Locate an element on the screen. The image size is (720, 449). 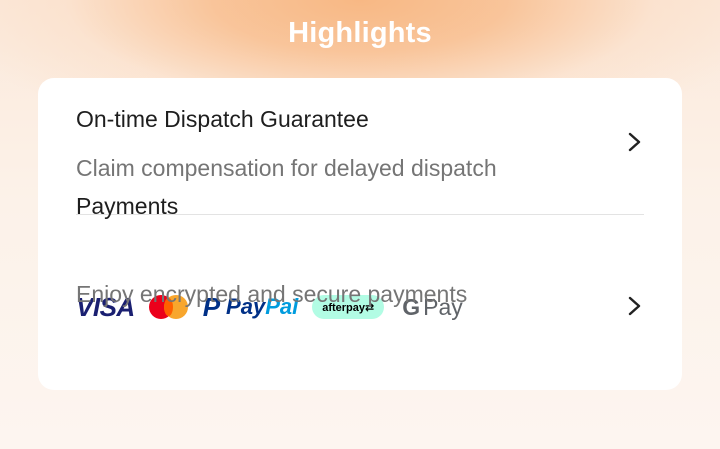
dispatch-guarantee-title: On-time Dispatch Guarantee is located at coordinates (222, 119).